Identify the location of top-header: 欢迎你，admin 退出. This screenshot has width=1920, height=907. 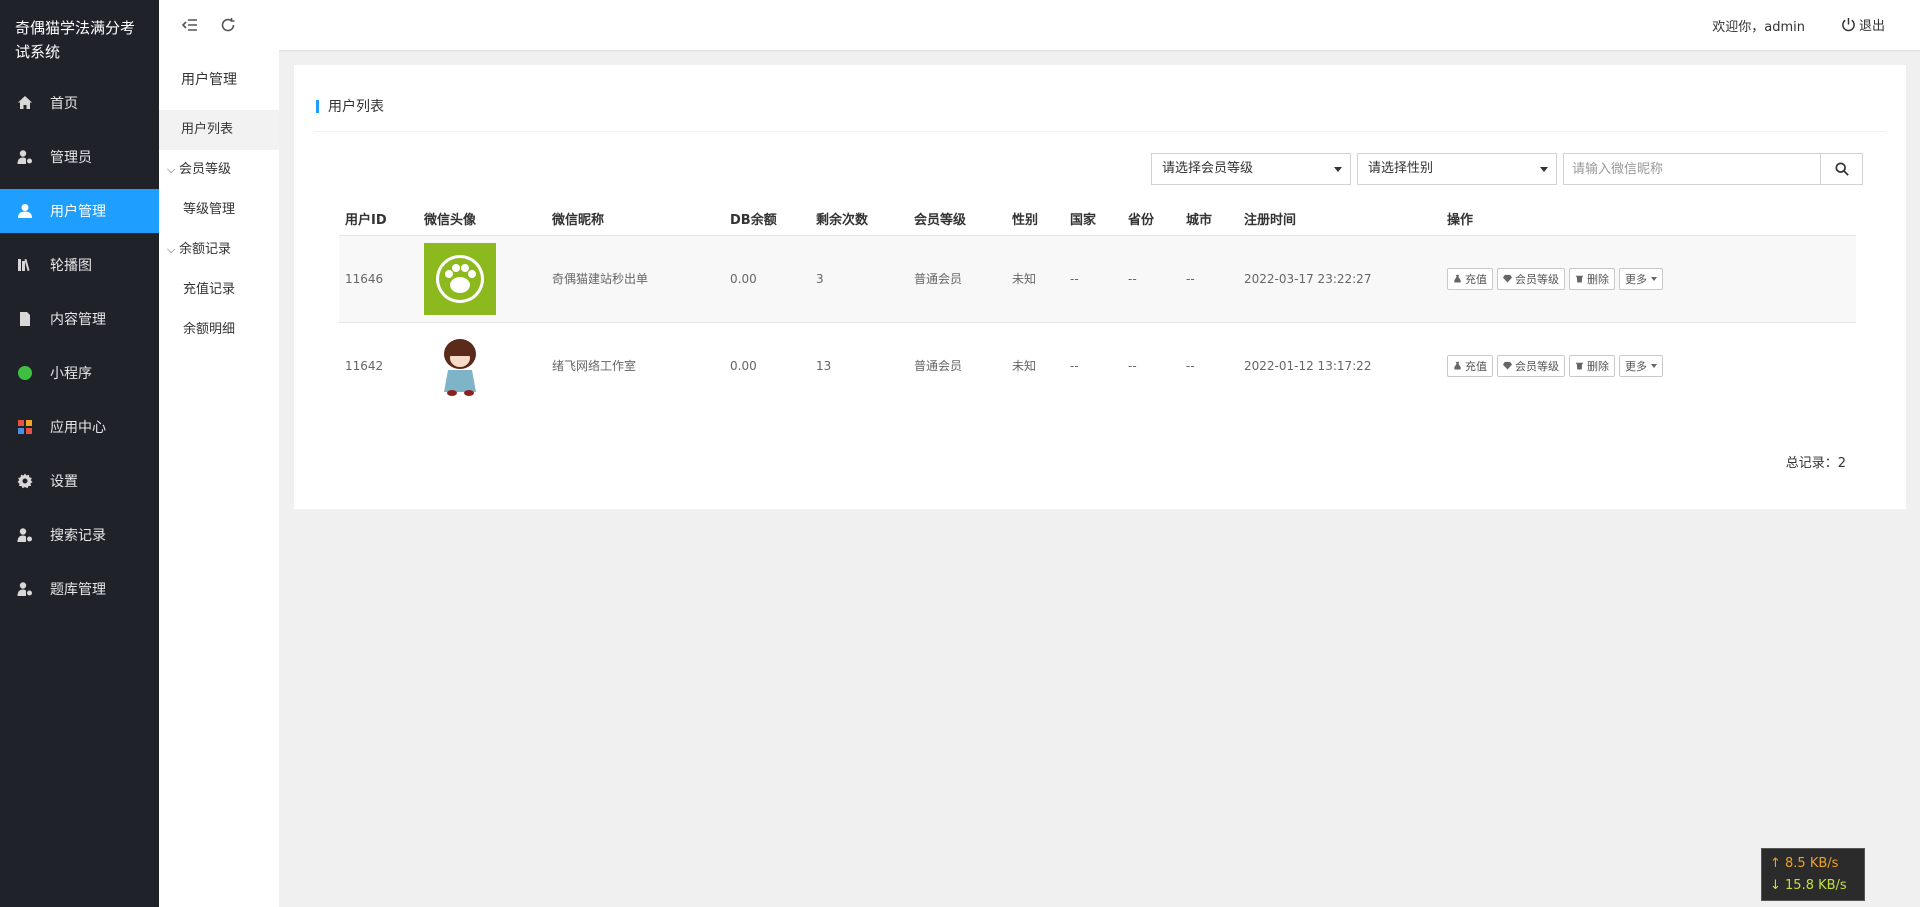
(1039, 25).